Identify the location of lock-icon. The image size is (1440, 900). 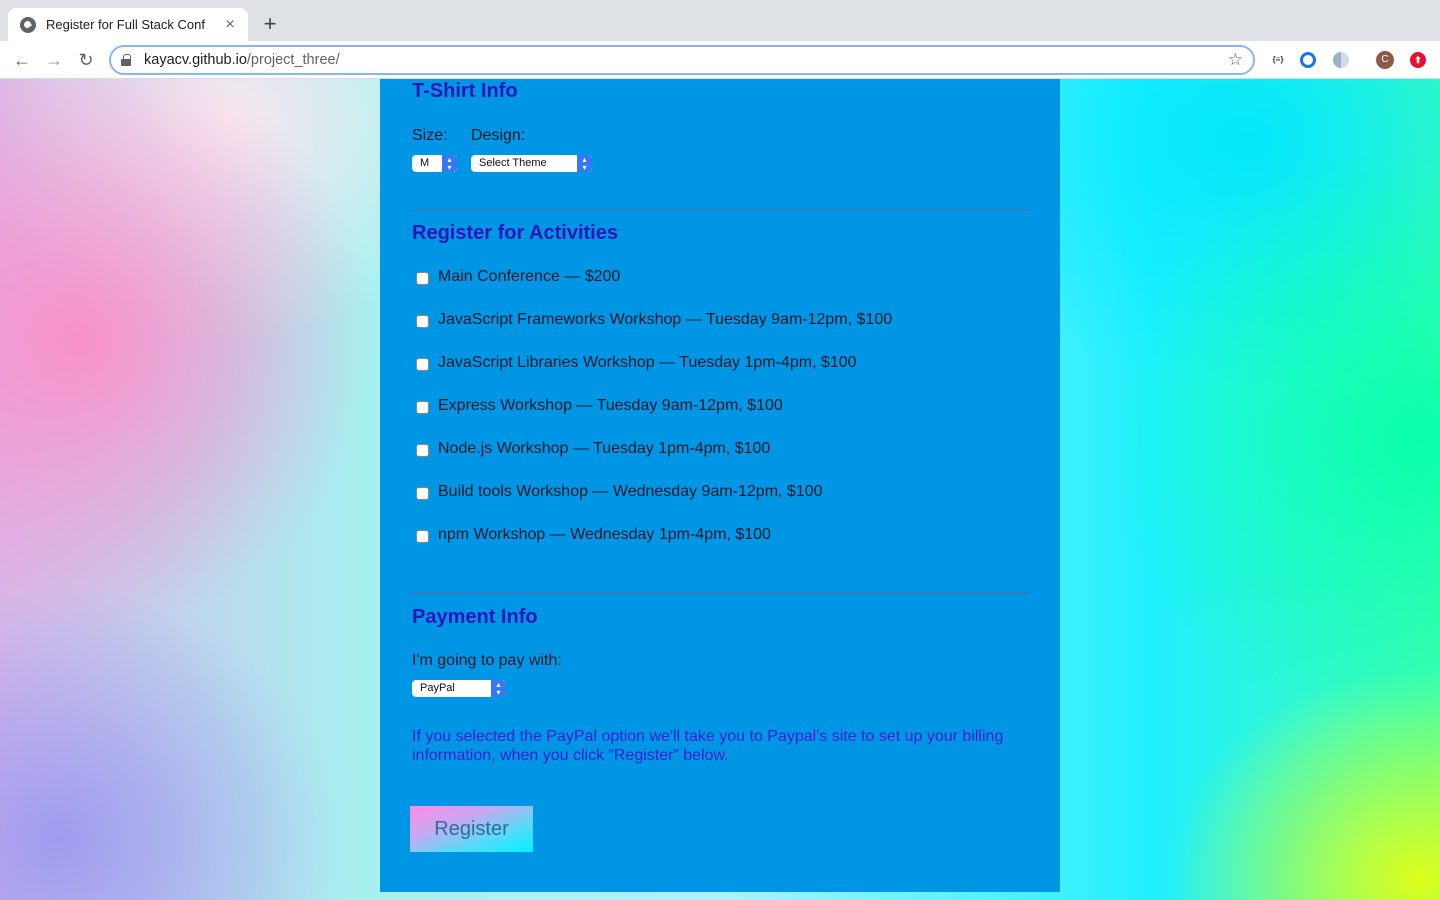
(126, 60).